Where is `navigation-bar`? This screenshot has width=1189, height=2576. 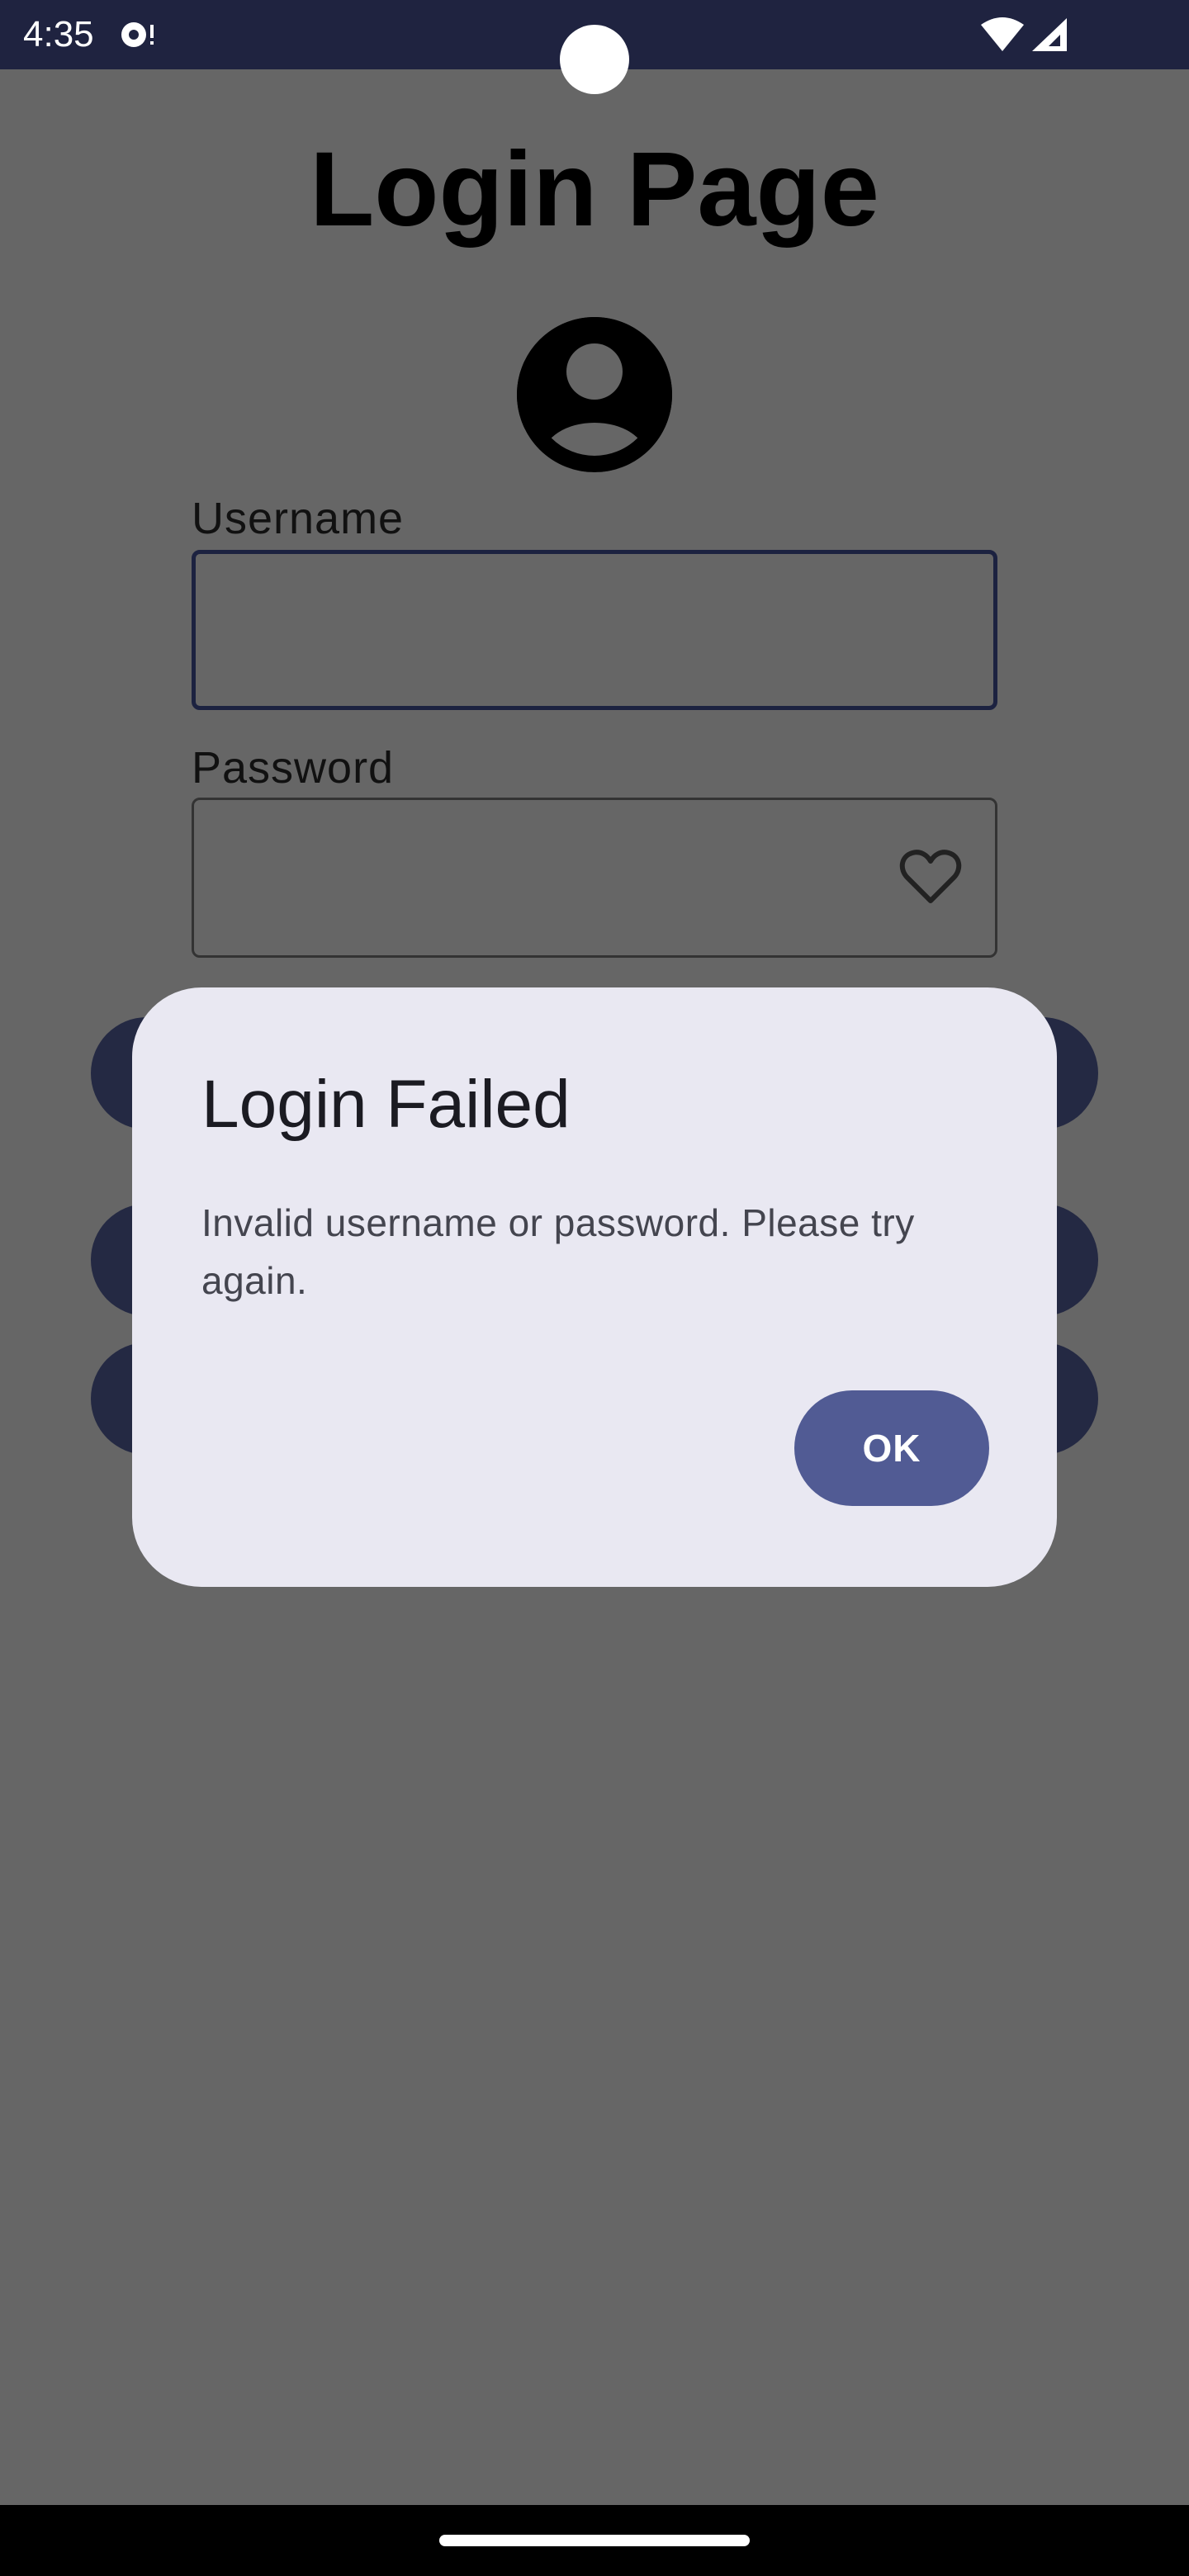
navigation-bar is located at coordinates (594, 2540).